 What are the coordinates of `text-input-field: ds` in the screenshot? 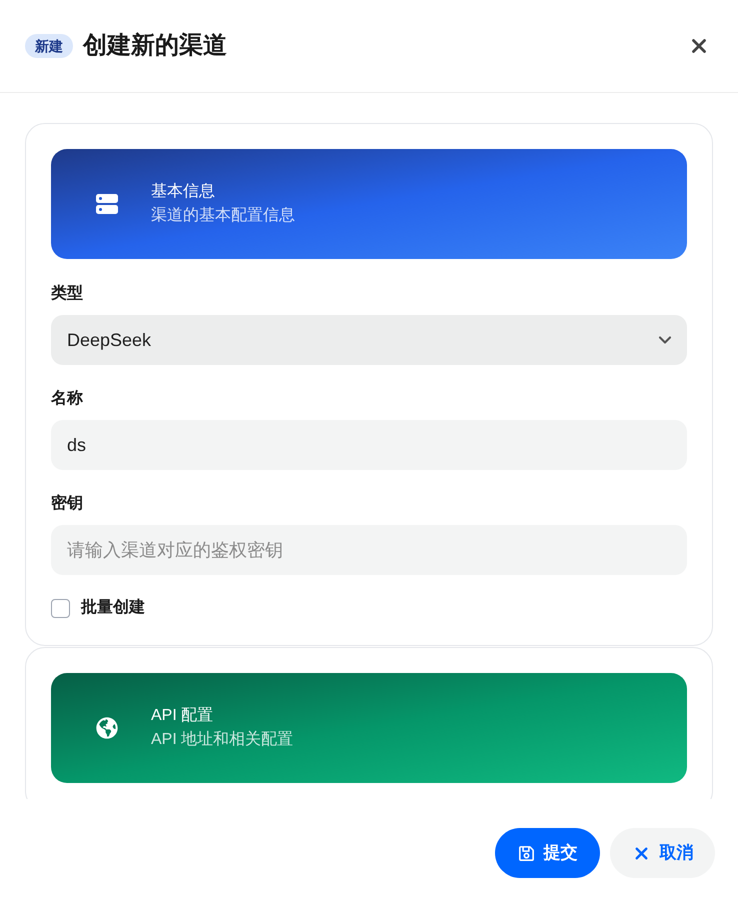 It's located at (369, 445).